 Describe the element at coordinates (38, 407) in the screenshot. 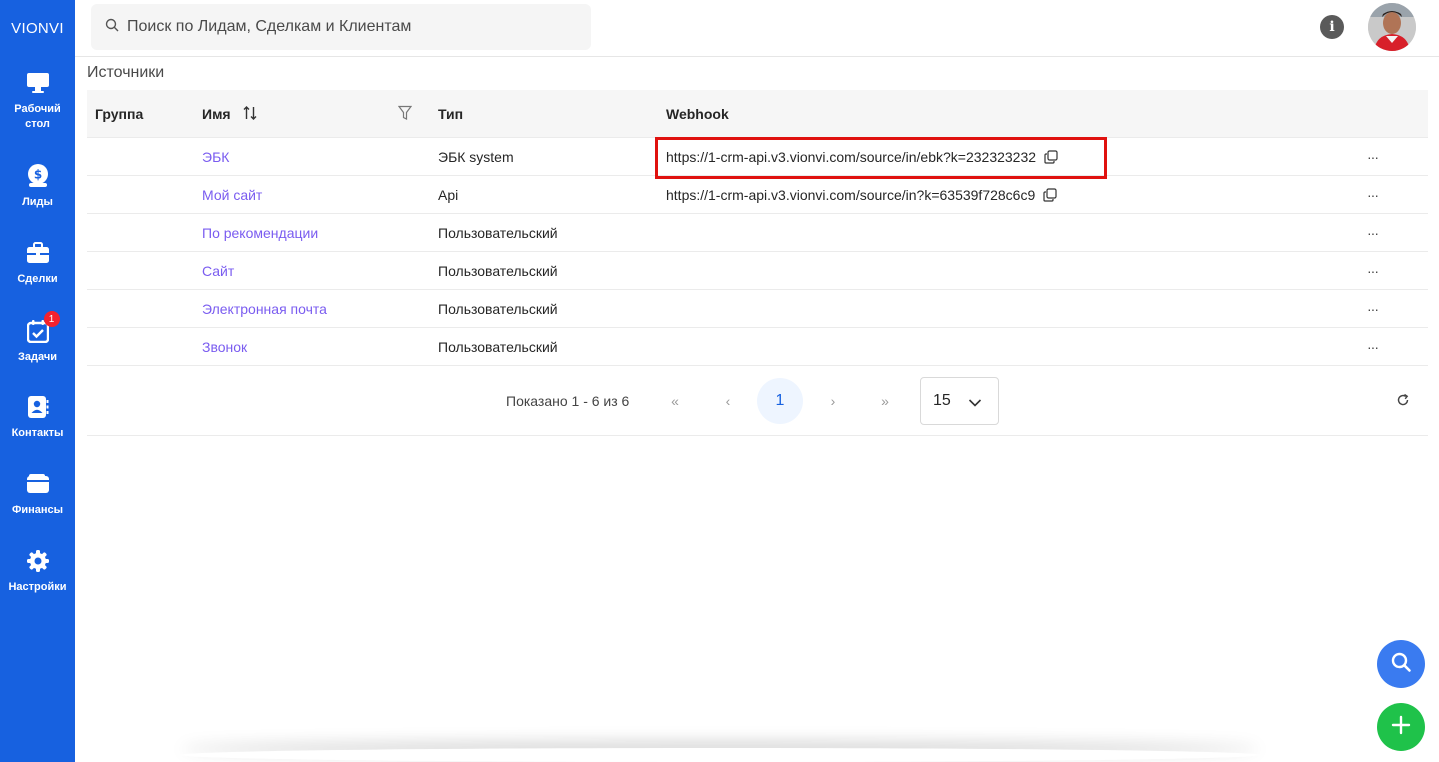

I see `contact-book-icon` at that location.